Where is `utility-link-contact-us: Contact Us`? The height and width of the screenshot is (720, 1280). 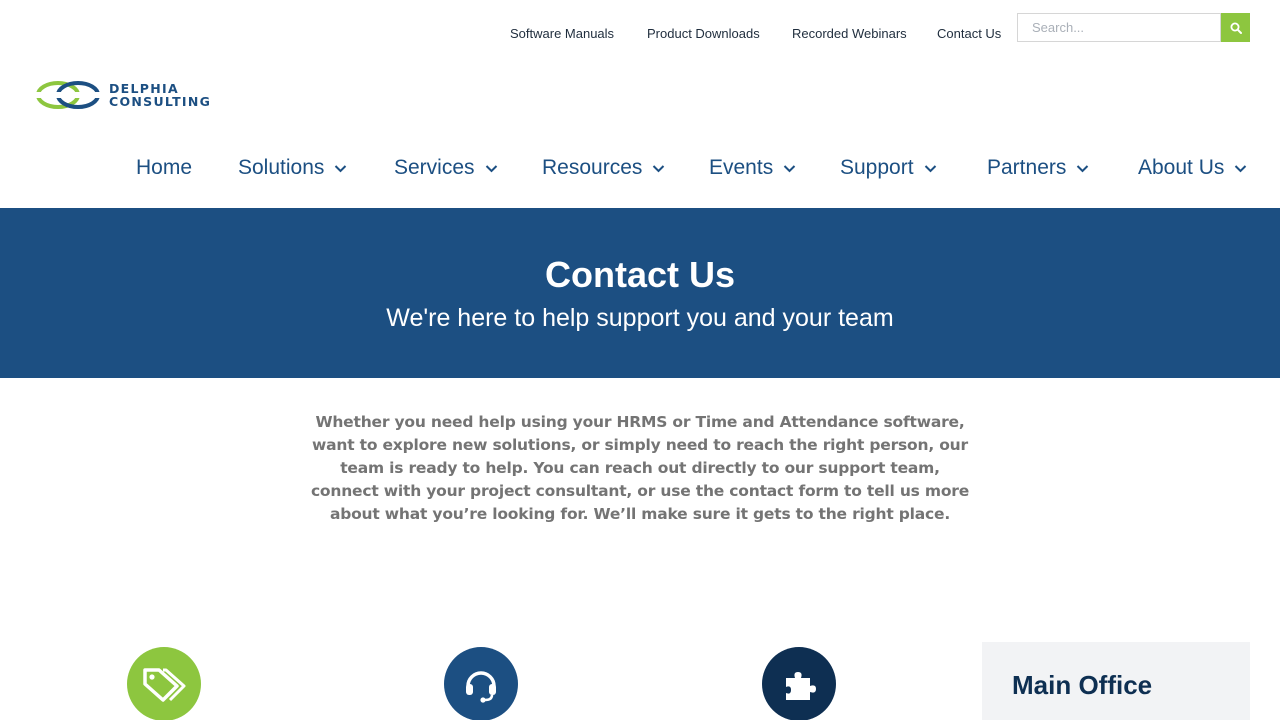 utility-link-contact-us: Contact Us is located at coordinates (969, 33).